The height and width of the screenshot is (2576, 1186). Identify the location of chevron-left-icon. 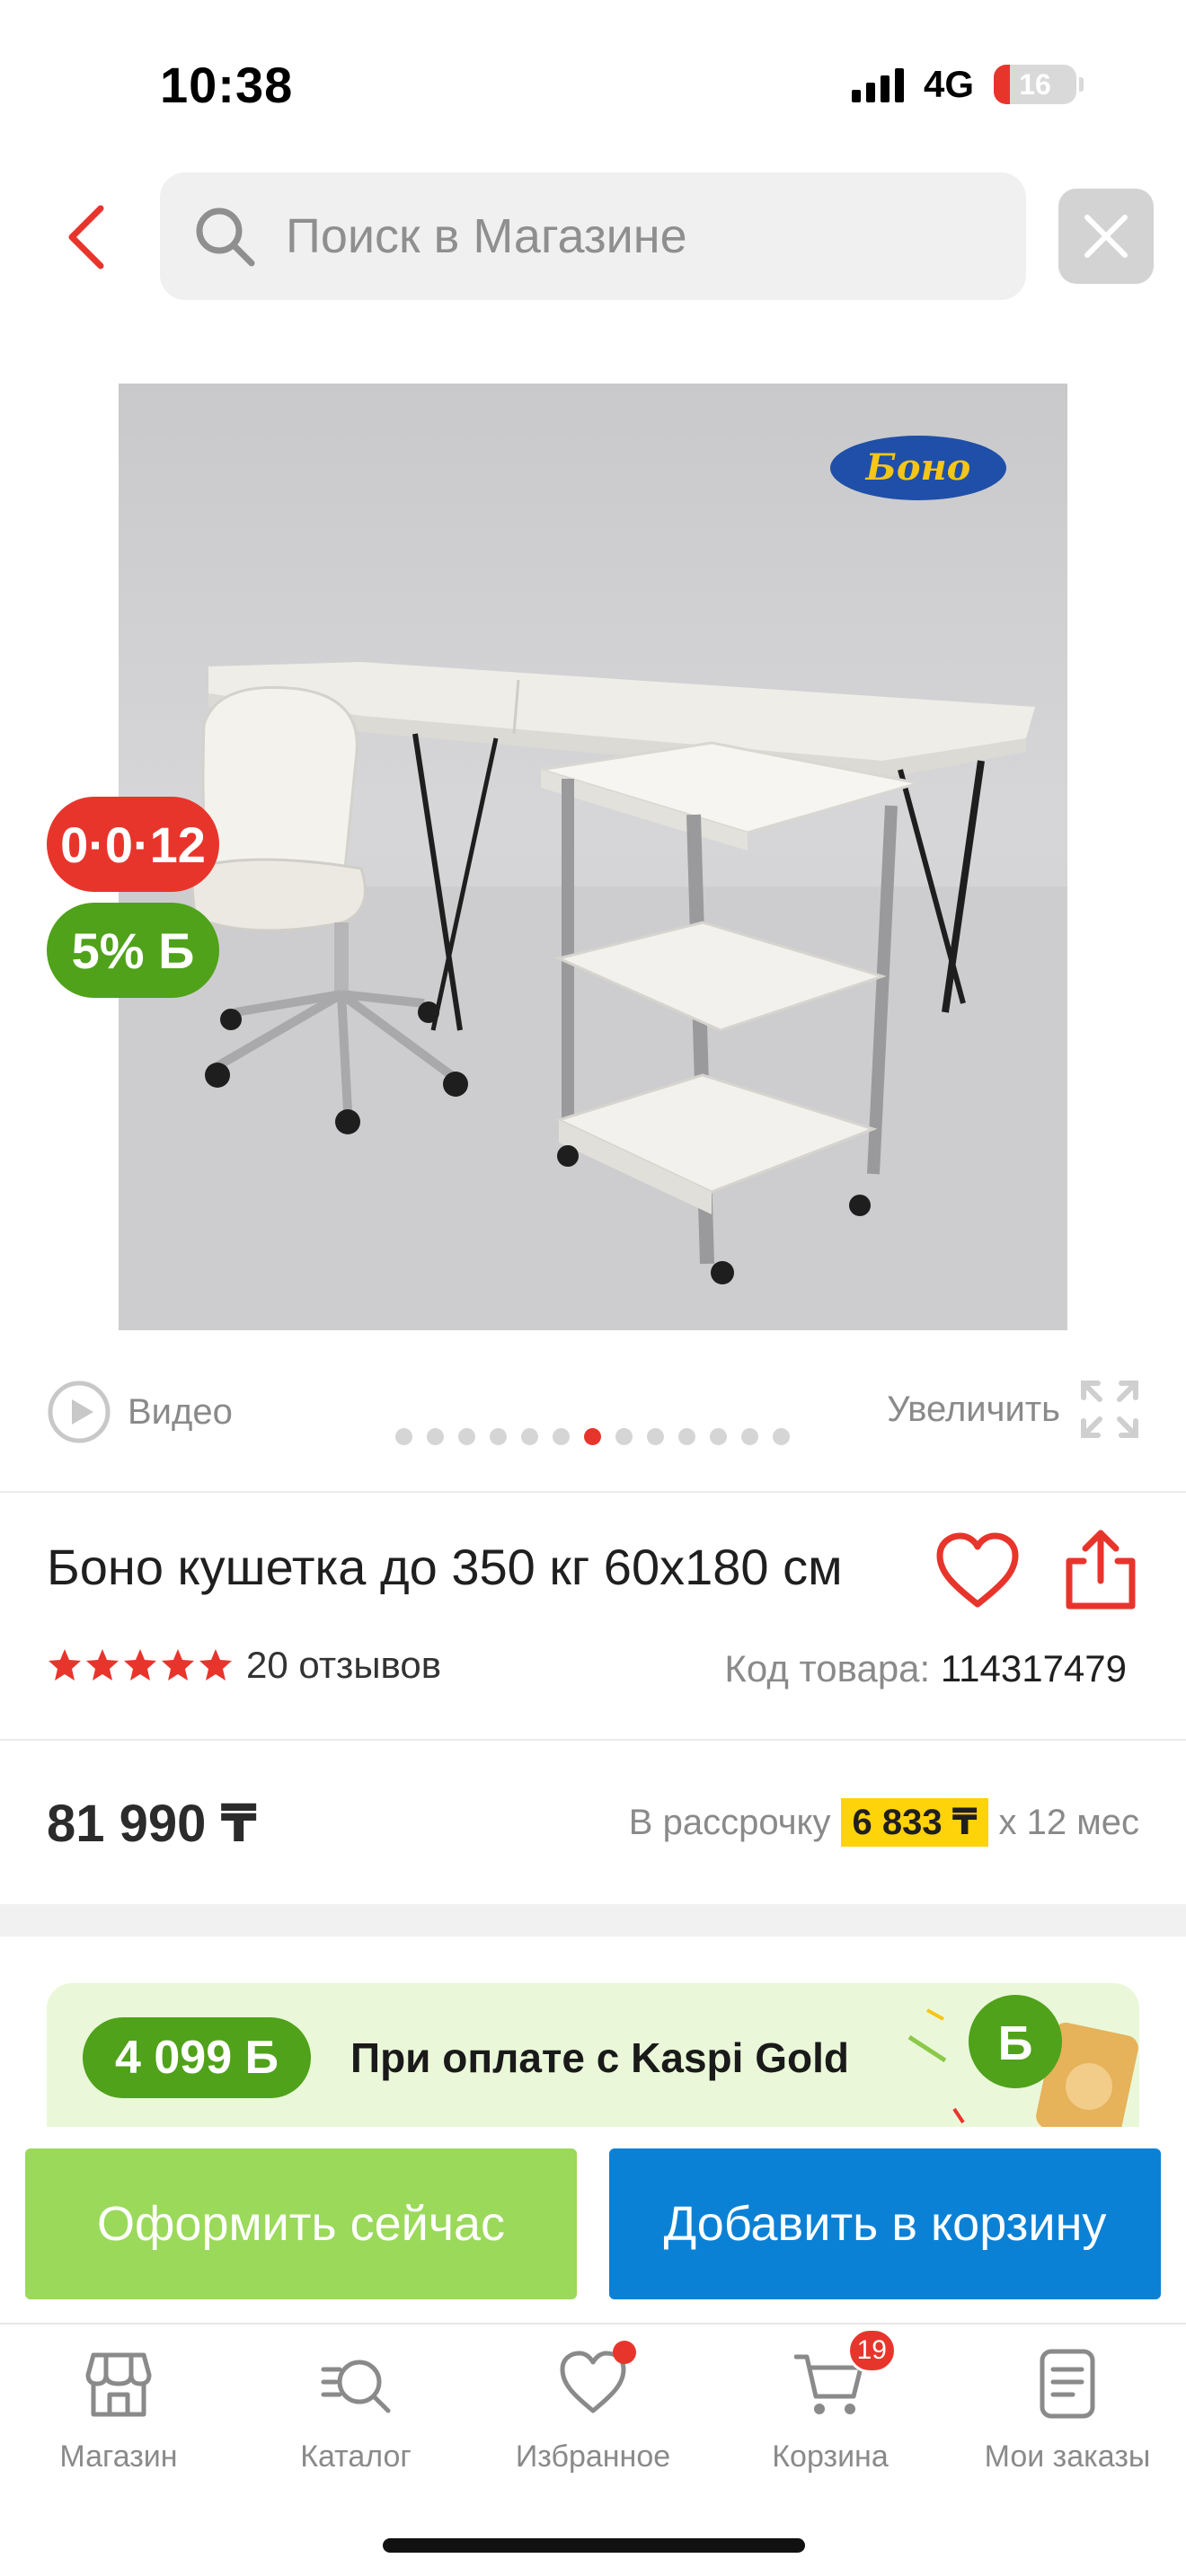
(86, 237).